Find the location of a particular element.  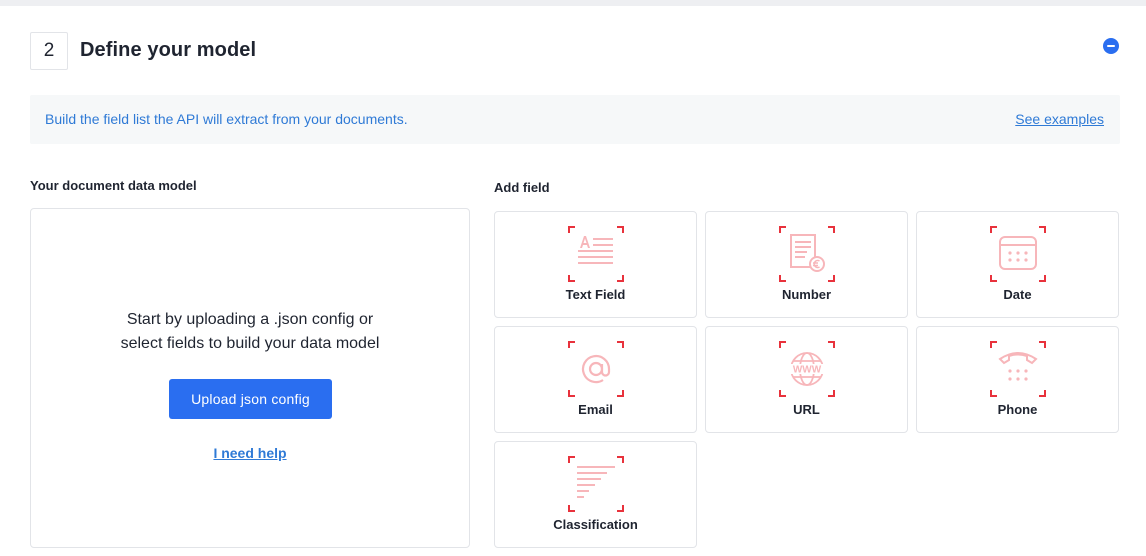

field-card-date: Date is located at coordinates (1017, 264).